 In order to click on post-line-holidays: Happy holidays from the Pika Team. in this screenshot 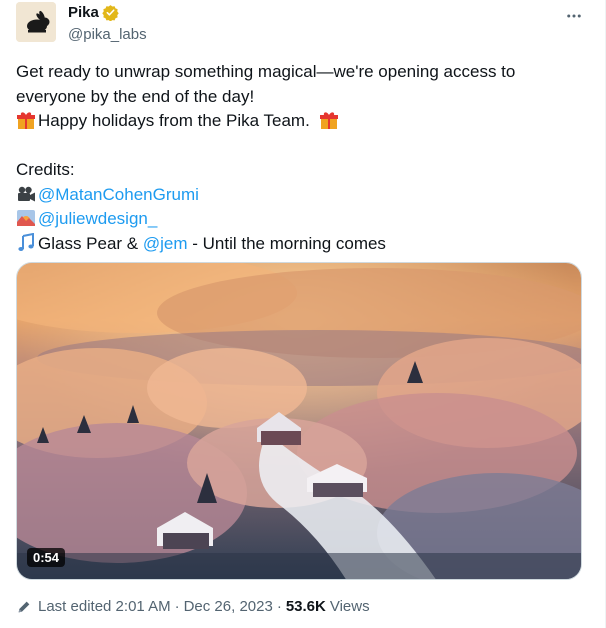, I will do `click(296, 121)`.